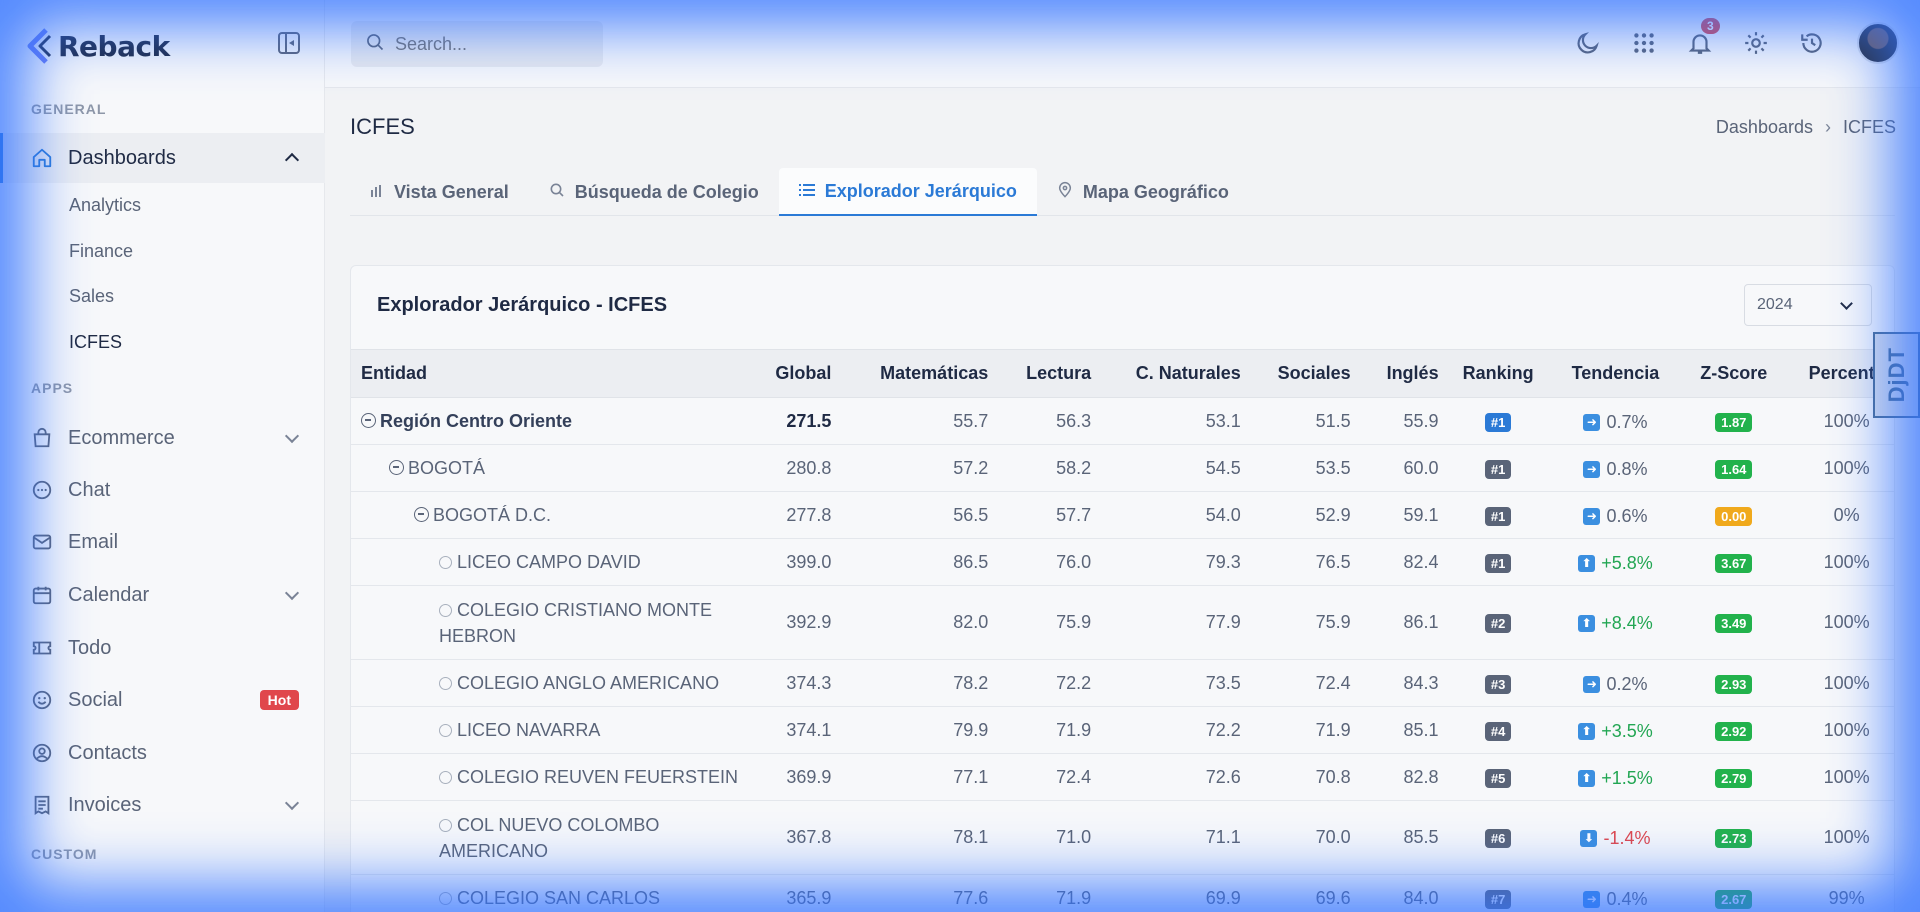 This screenshot has width=1920, height=912. I want to click on year-select-value: 2024, so click(1775, 304).